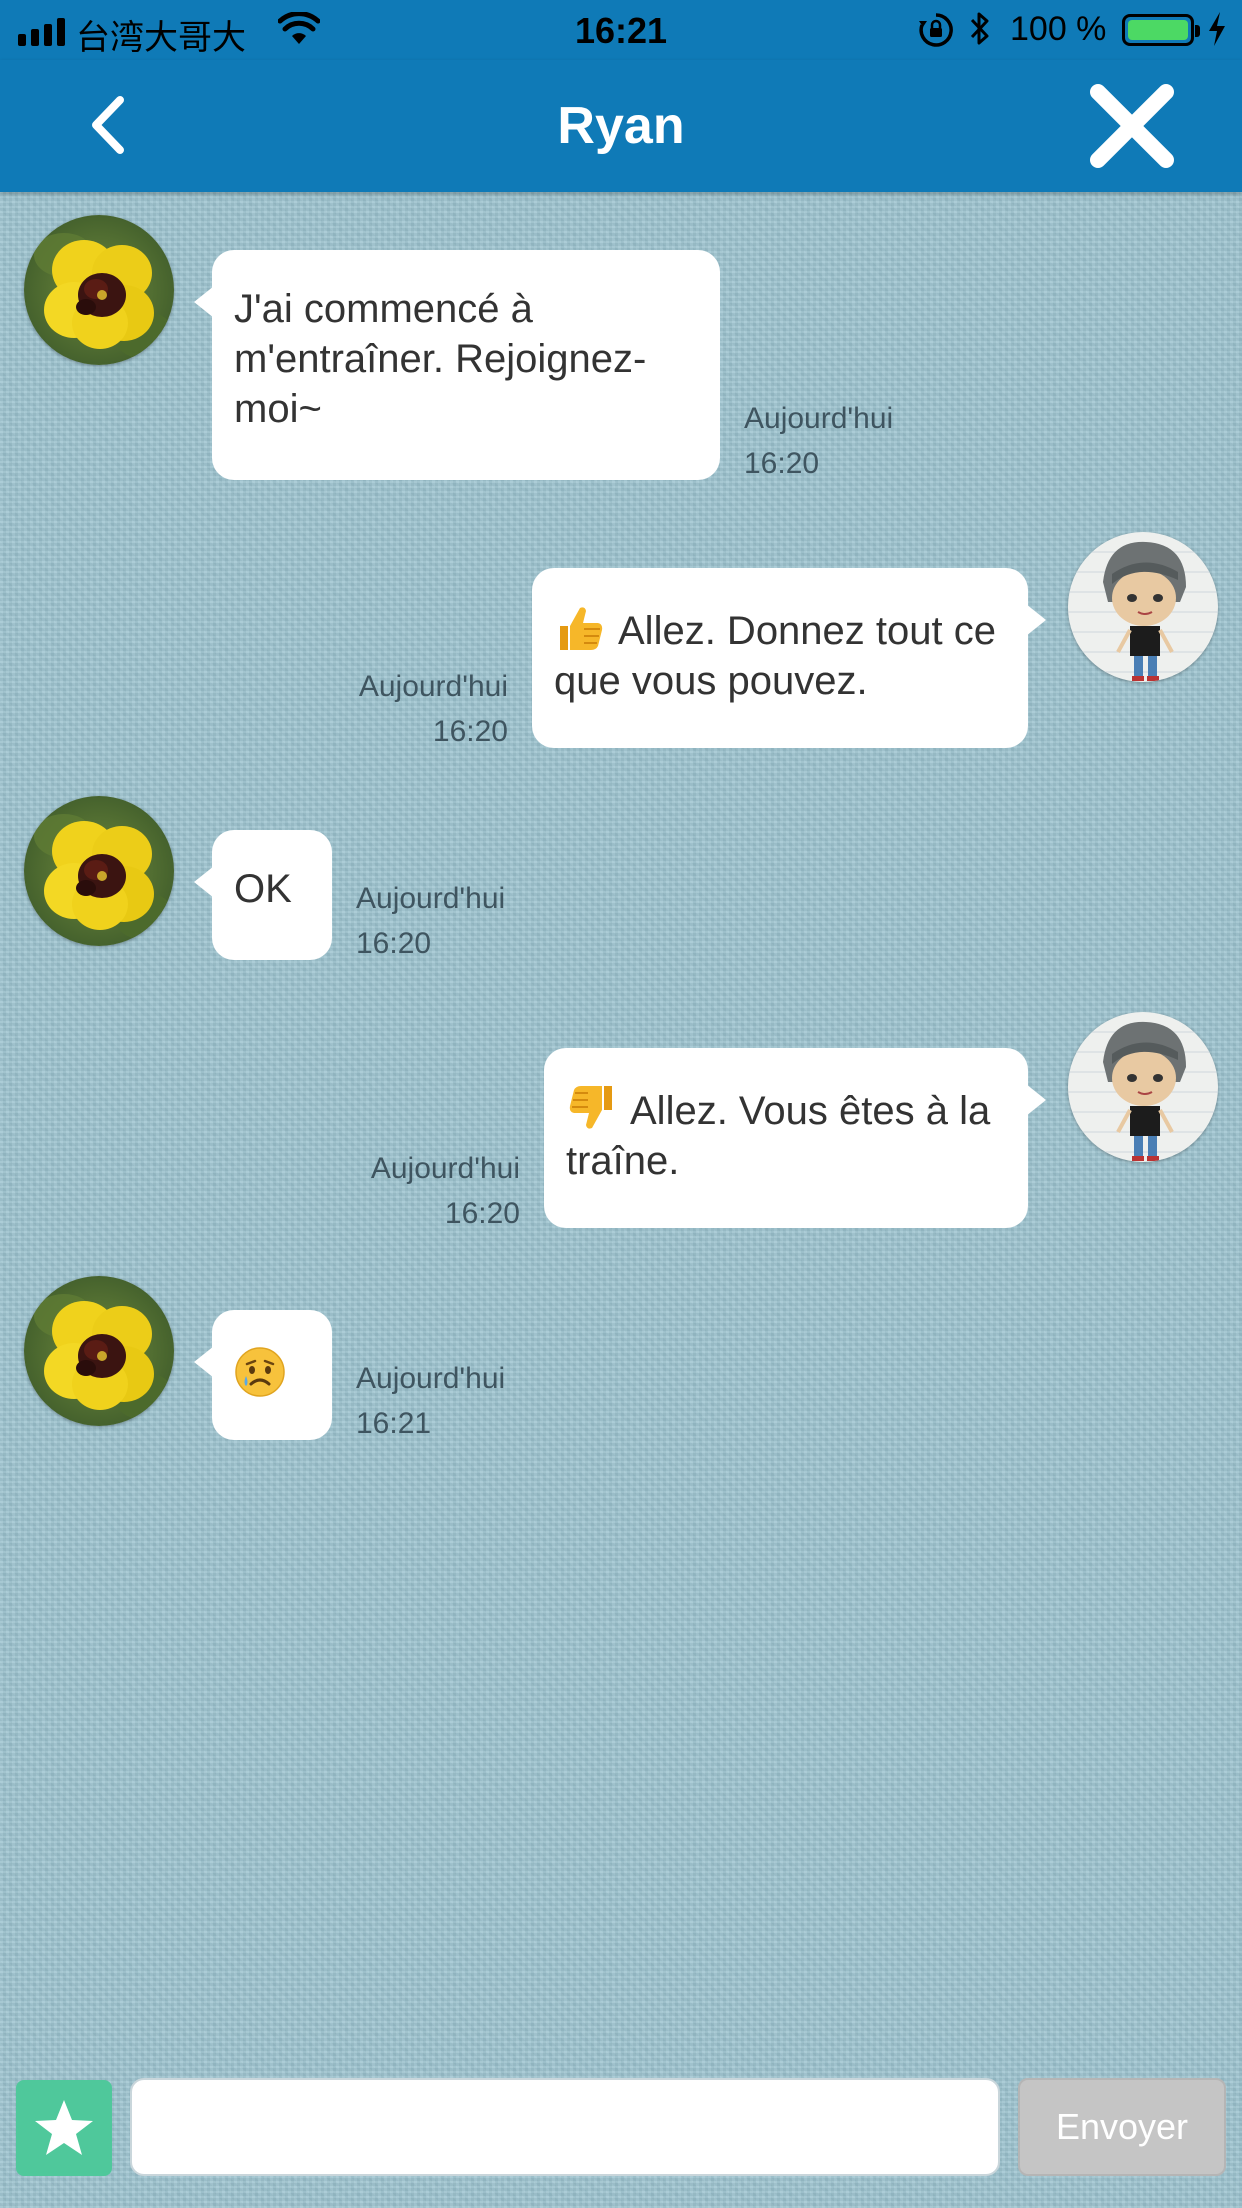 This screenshot has height=2208, width=1242. What do you see at coordinates (1158, 30) in the screenshot?
I see `battery-fill` at bounding box center [1158, 30].